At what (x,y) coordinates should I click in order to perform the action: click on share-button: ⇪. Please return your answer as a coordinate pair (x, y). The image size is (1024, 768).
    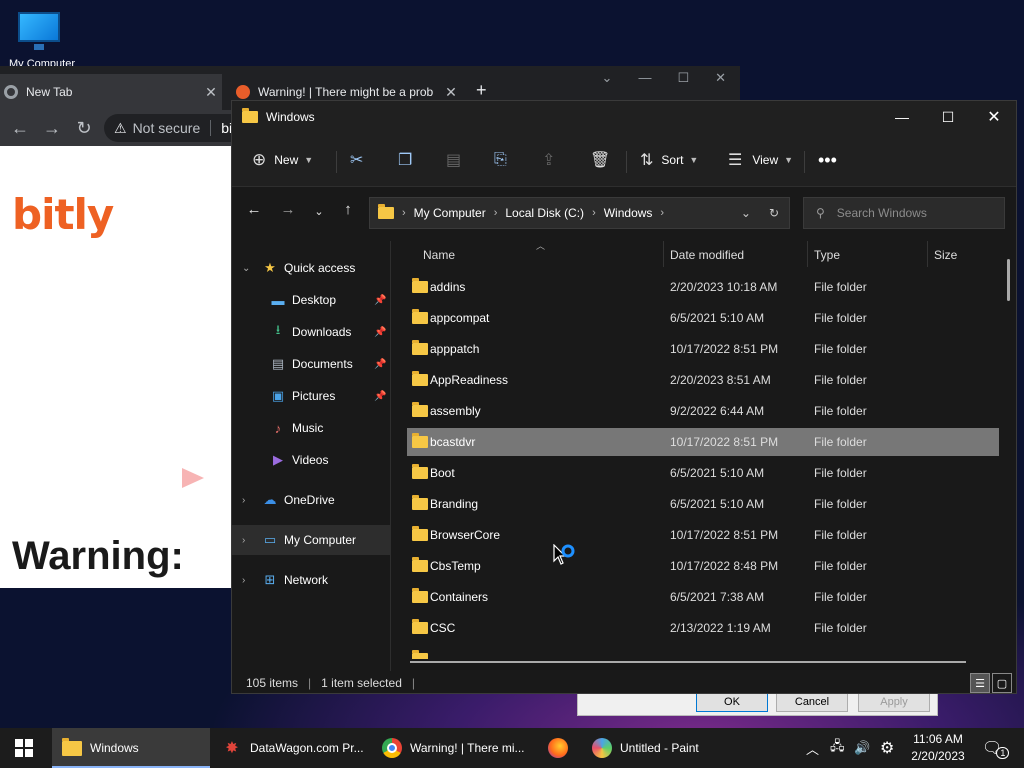
    Looking at the image, I should click on (548, 160).